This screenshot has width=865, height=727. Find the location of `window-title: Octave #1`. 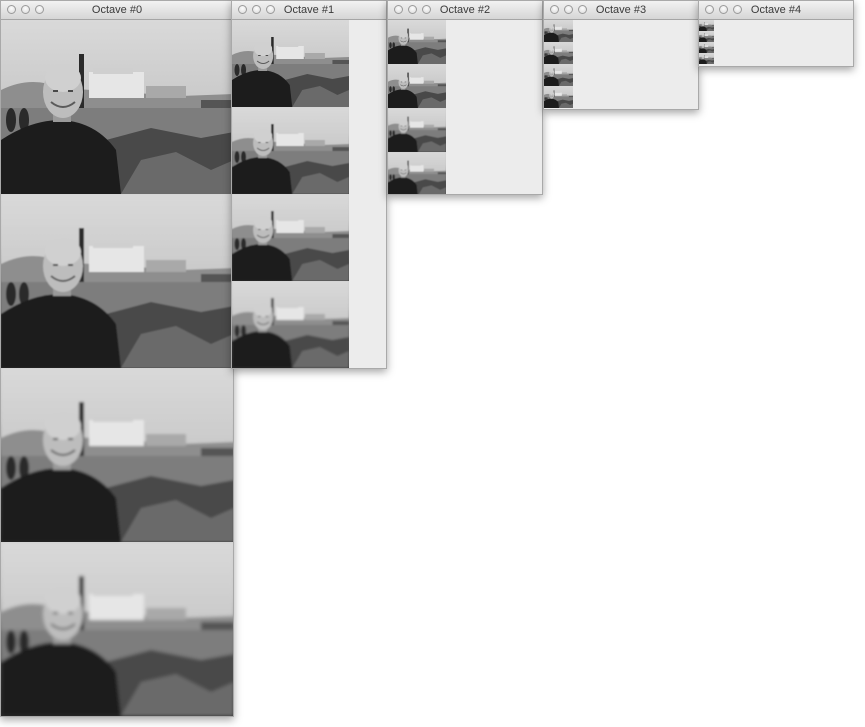

window-title: Octave #1 is located at coordinates (309, 10).